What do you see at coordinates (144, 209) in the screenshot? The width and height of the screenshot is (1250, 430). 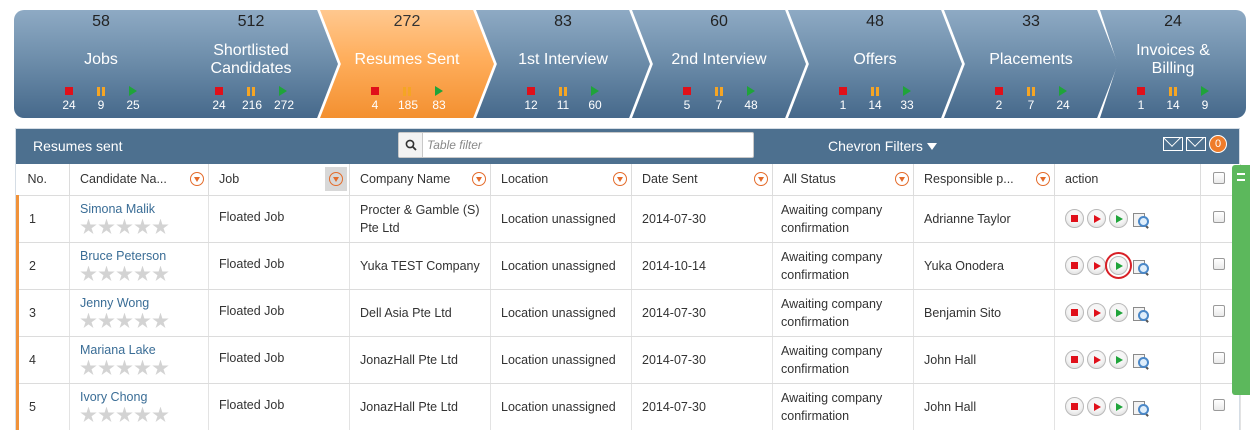 I see `candidate-link: Simona Malik` at bounding box center [144, 209].